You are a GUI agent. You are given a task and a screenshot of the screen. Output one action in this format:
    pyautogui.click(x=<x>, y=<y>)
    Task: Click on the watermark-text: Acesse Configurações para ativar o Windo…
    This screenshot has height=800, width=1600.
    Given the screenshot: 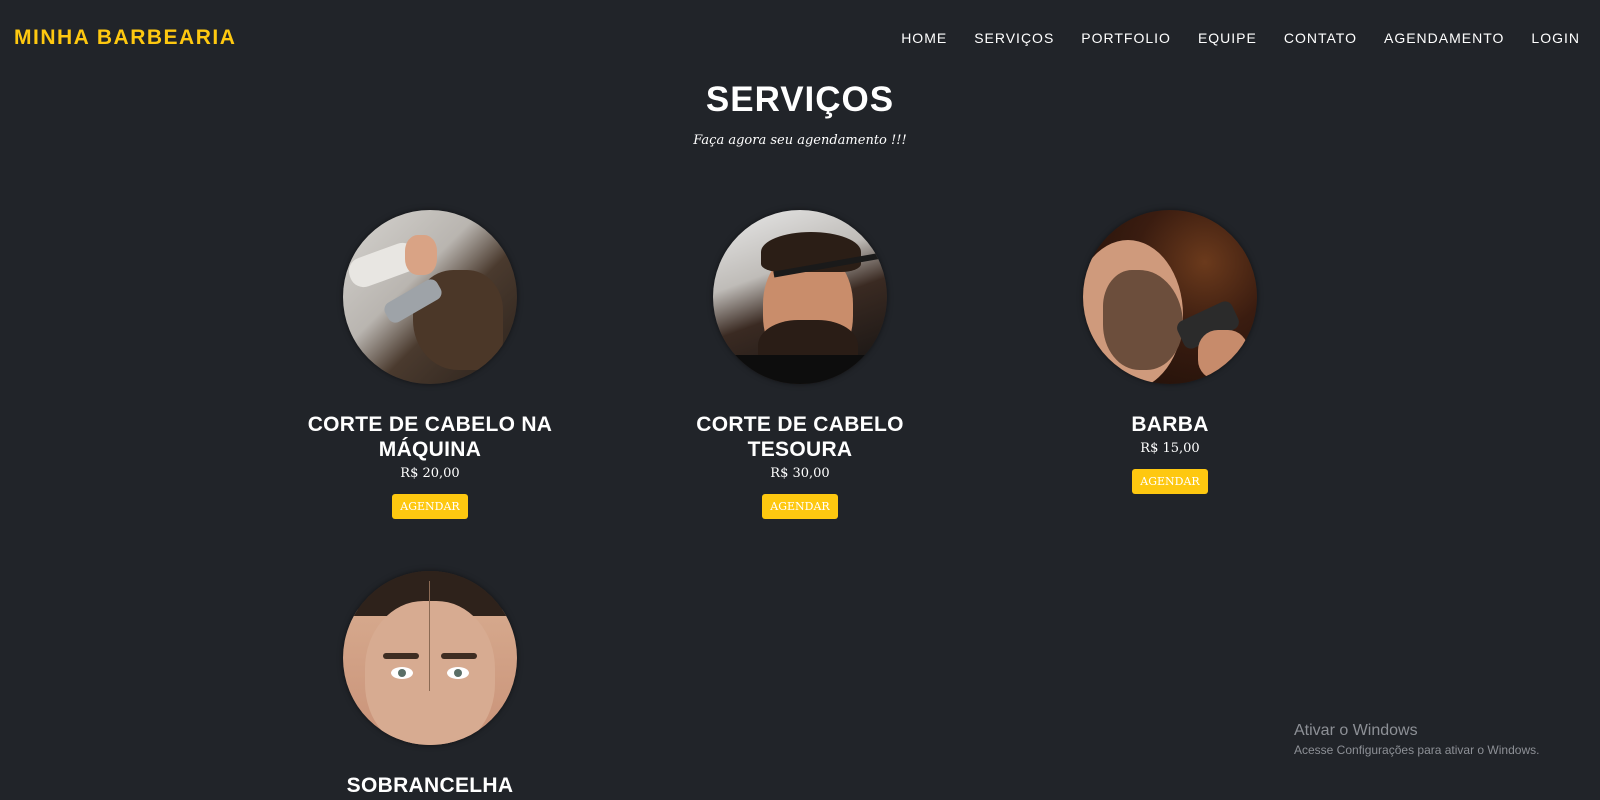 What is the action you would take?
    pyautogui.click(x=1417, y=750)
    